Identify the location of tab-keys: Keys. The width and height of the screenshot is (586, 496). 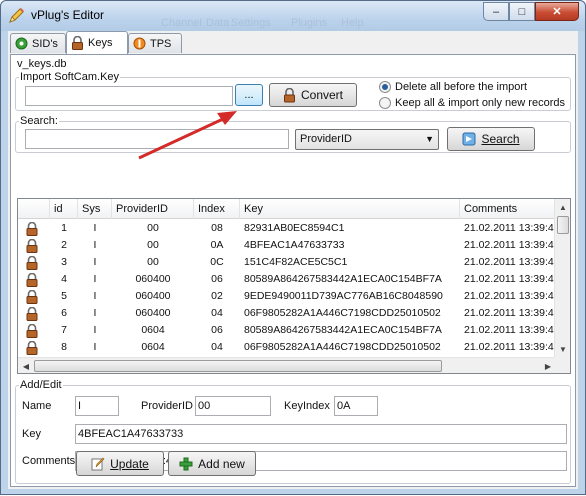
(97, 42).